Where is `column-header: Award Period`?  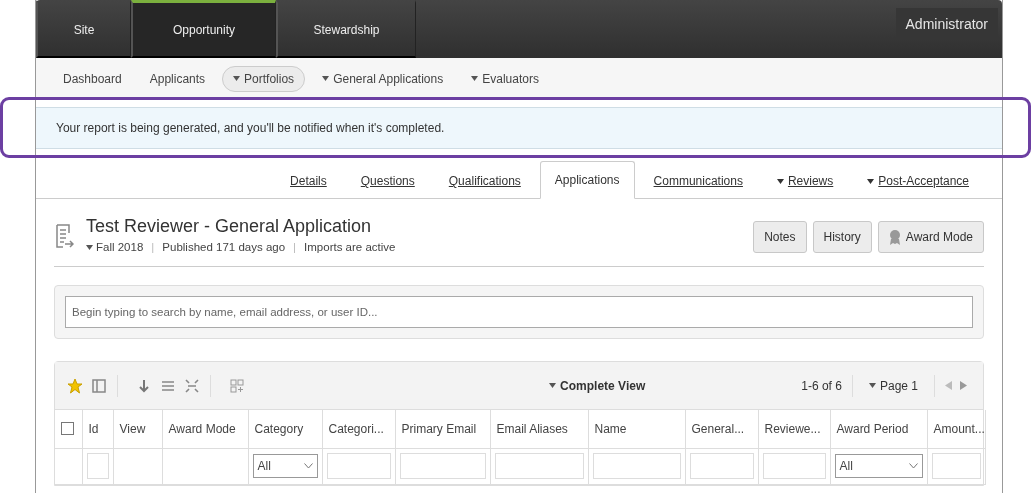 column-header: Award Period is located at coordinates (878, 429).